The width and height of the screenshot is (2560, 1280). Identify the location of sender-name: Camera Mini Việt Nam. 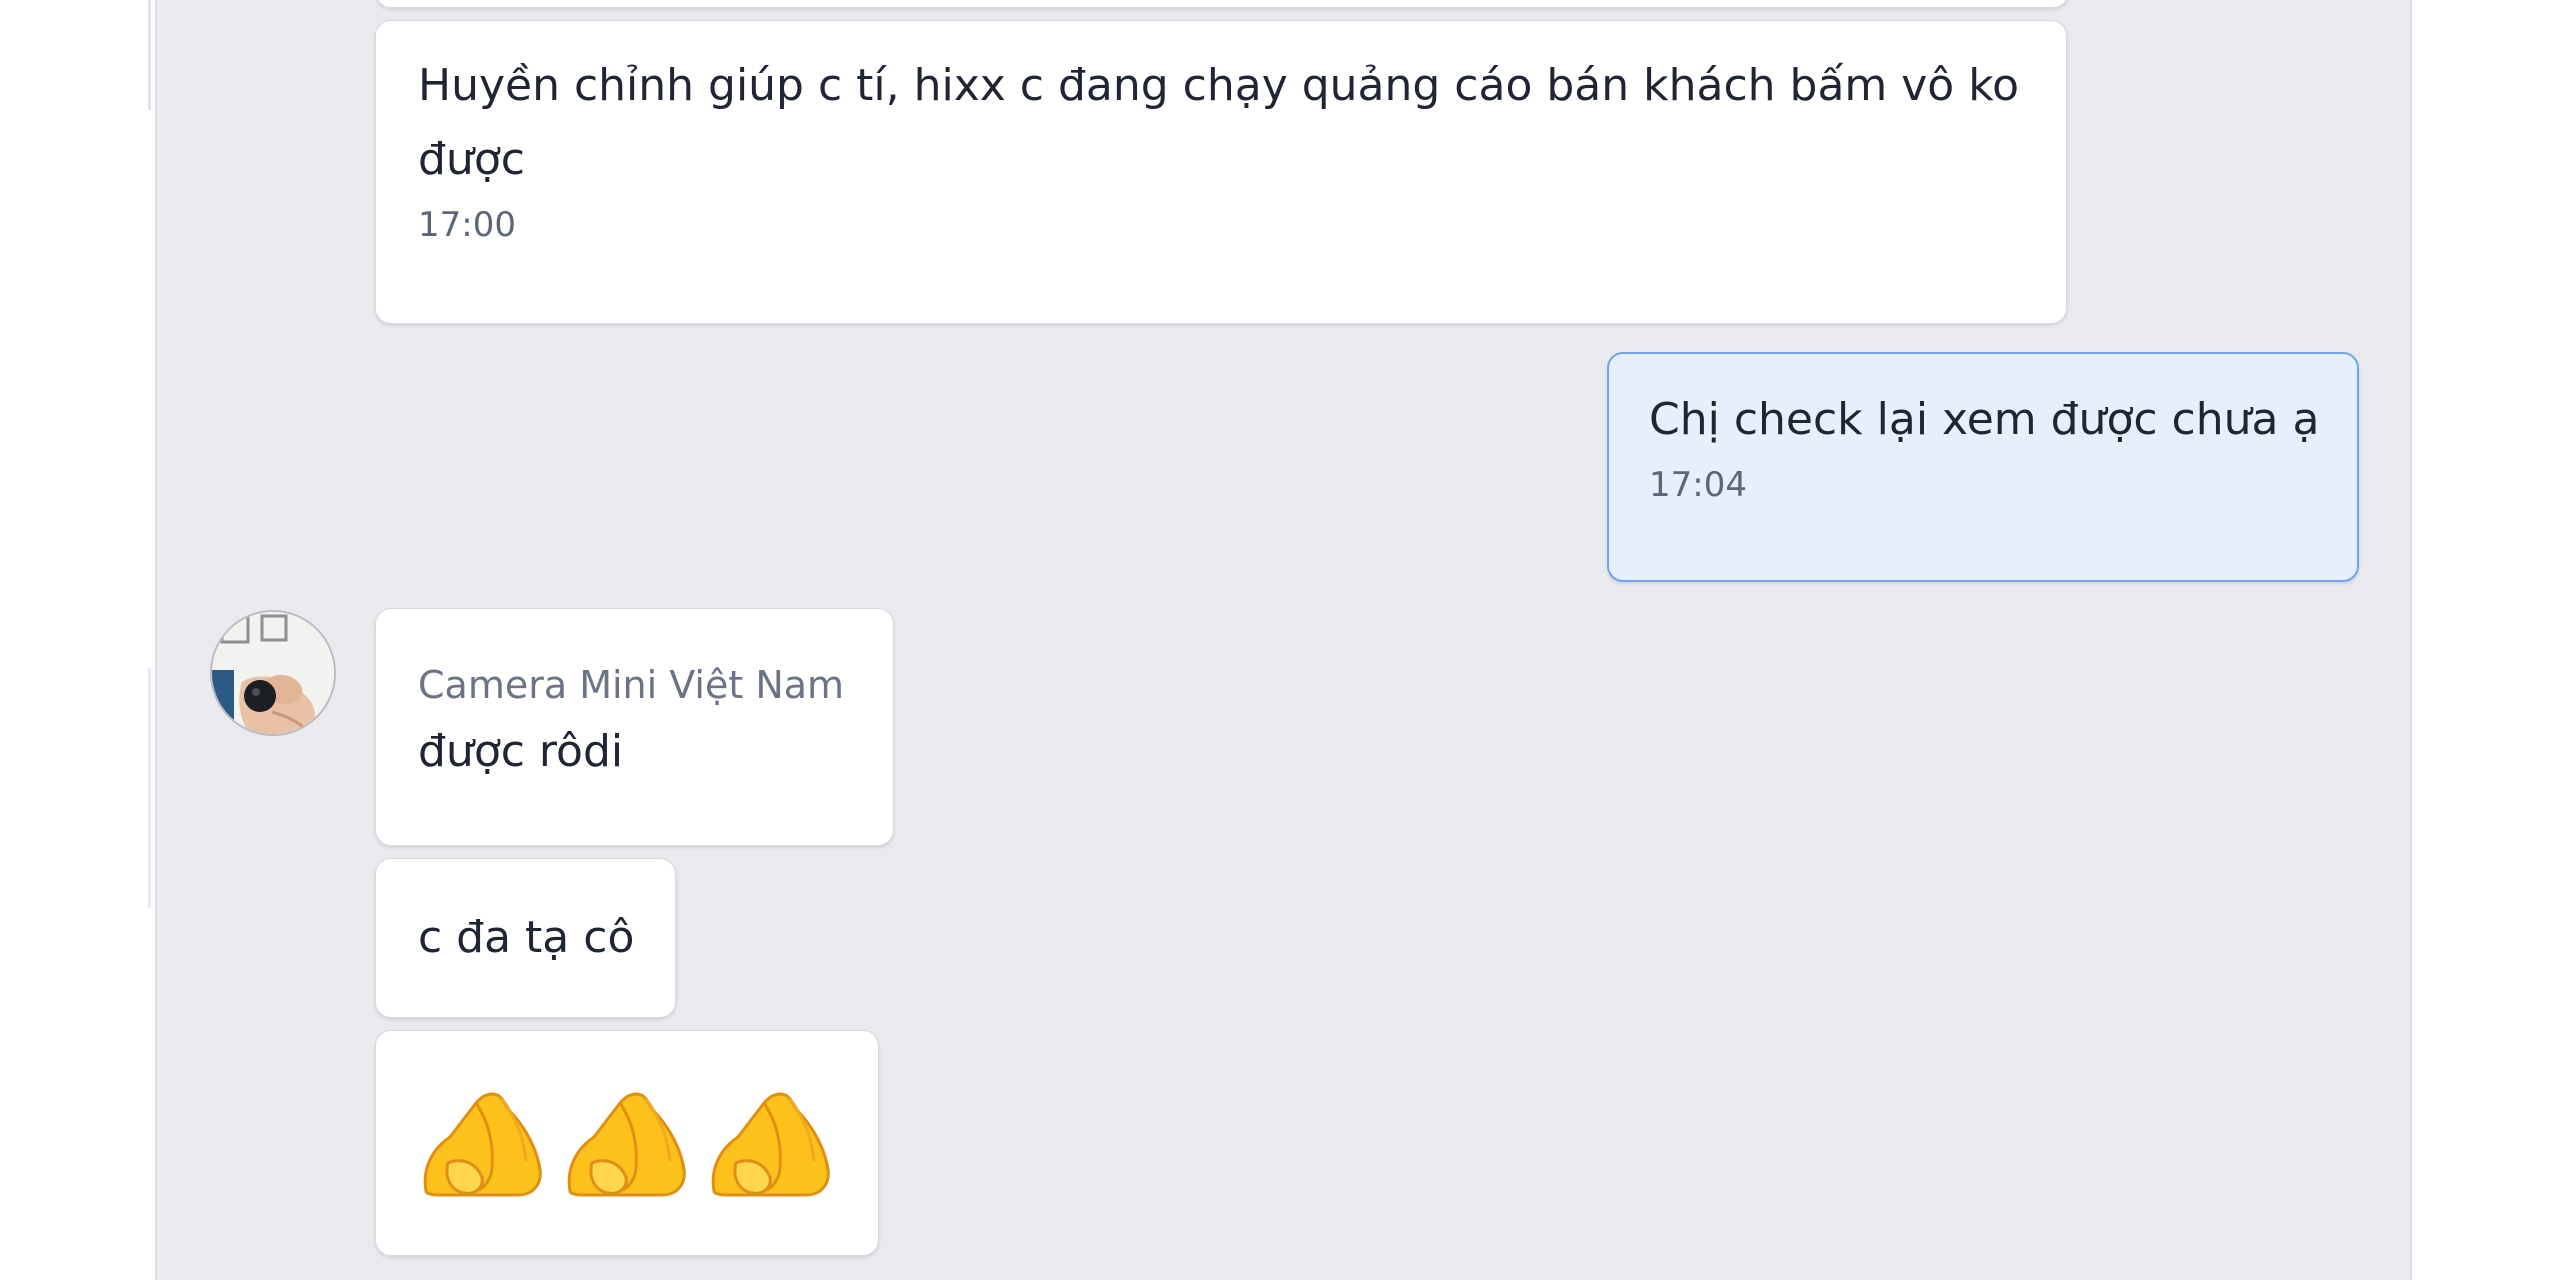
(631, 685).